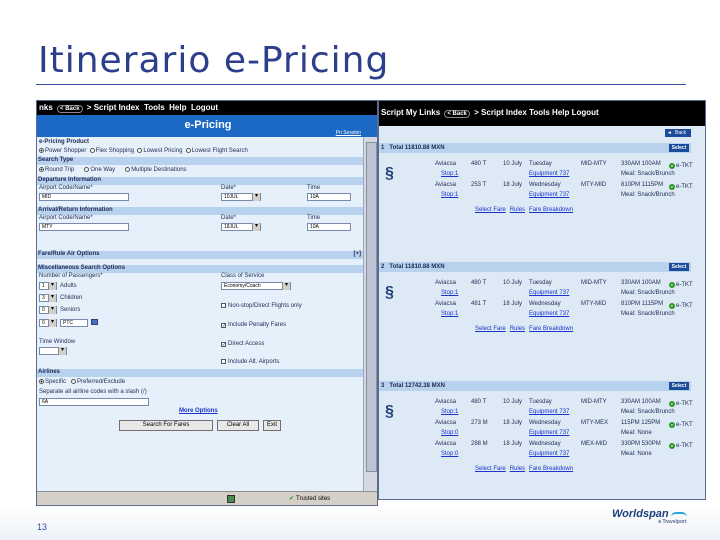 Image resolution: width=720 pixels, height=540 pixels. I want to click on fare-option-links: Select Fare Rules Fare Breakdown, so click(526, 210).